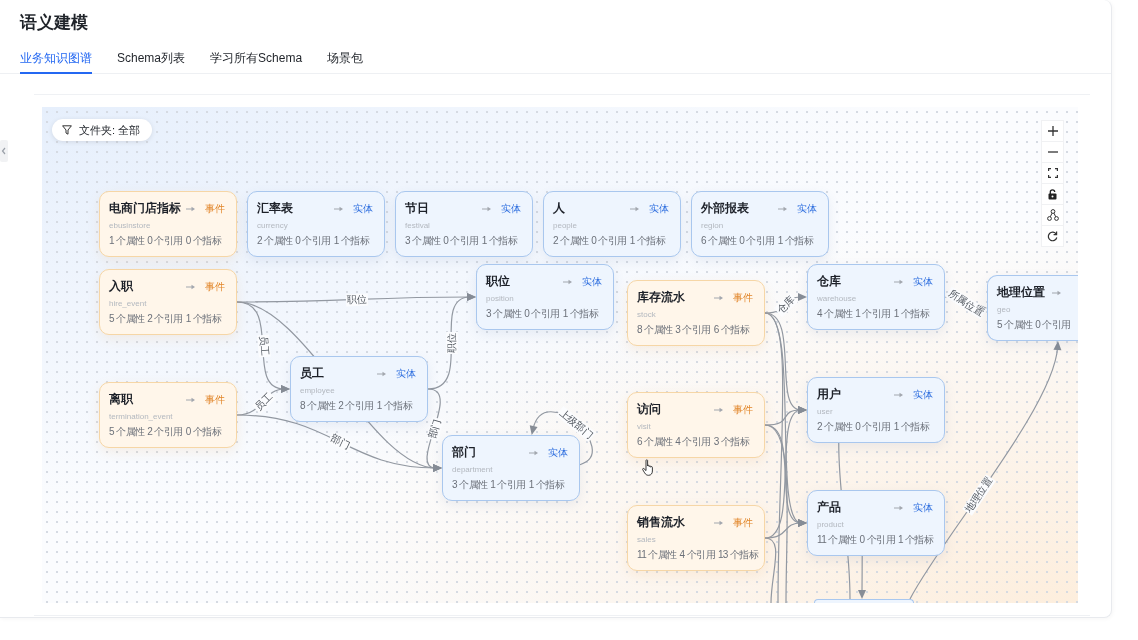 This screenshot has width=1138, height=640. I want to click on node-title: 入职, so click(121, 286).